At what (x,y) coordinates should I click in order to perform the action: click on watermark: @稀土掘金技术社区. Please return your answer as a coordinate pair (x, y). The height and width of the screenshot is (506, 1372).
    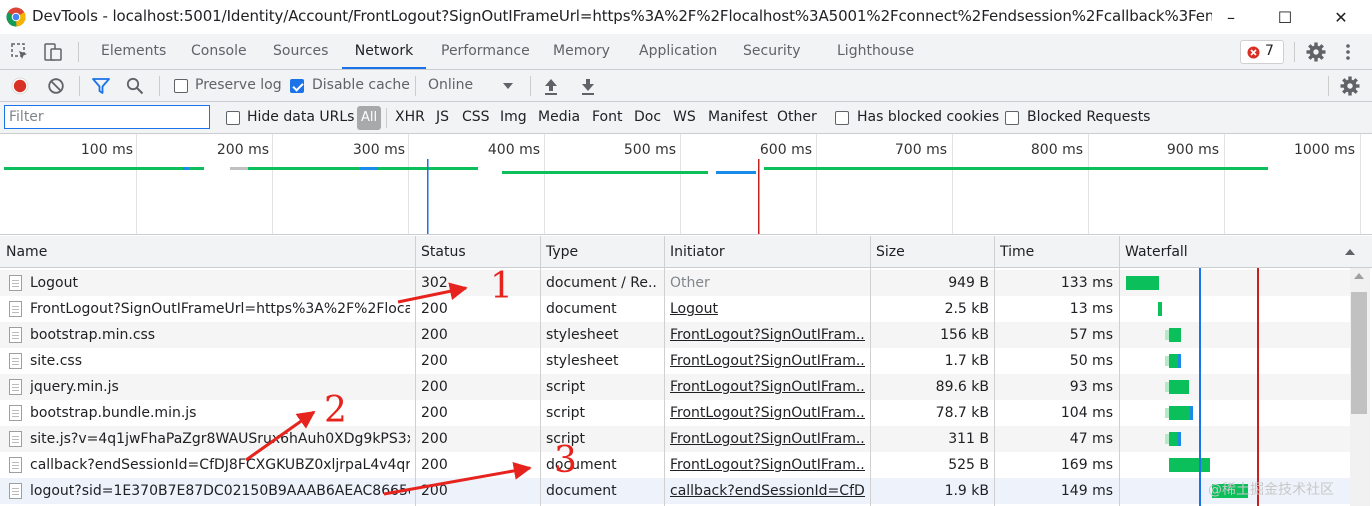
    Looking at the image, I should click on (1271, 490).